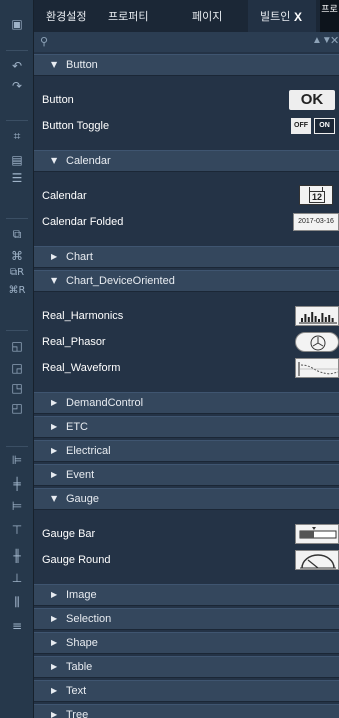 The height and width of the screenshot is (718, 339). Describe the element at coordinates (186, 257) in the screenshot. I see `group-chart: ▶ Chart` at that location.